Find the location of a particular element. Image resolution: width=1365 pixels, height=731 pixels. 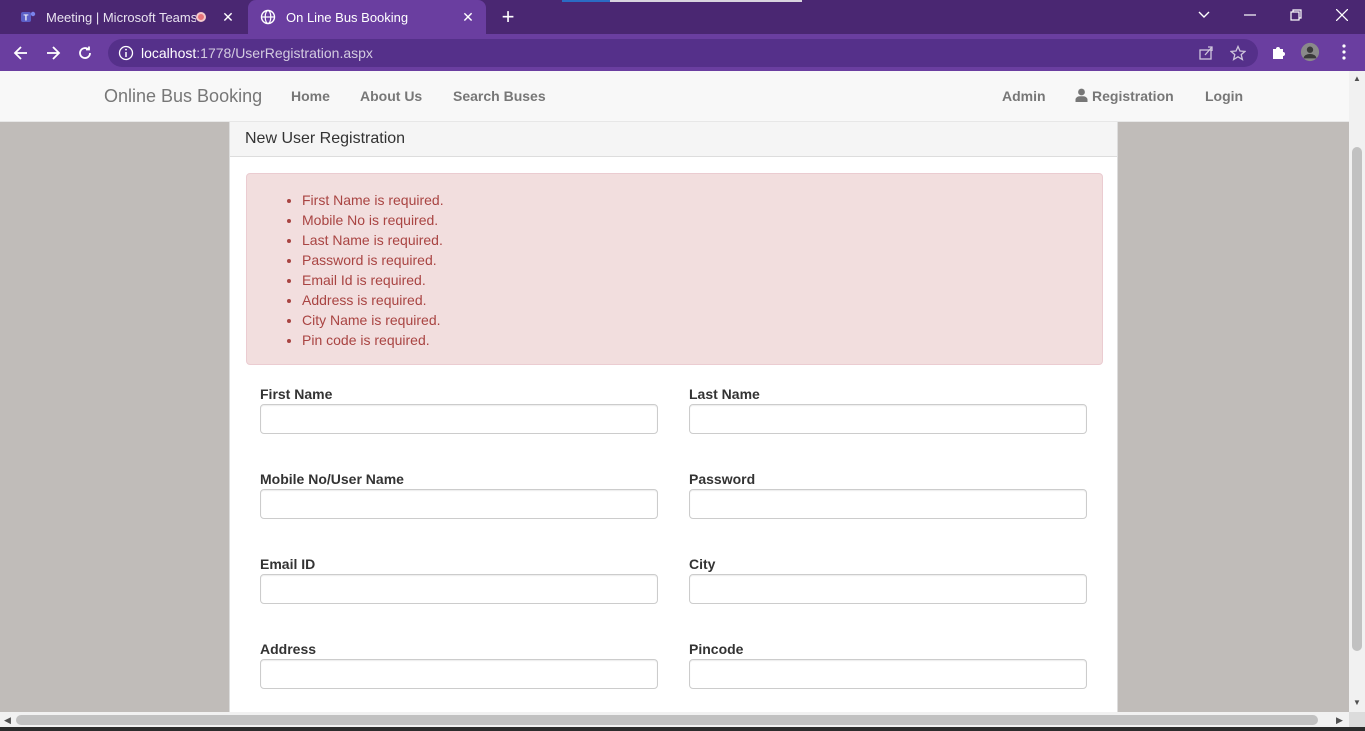

scroll-up-arrow-icon: ▲ is located at coordinates (1357, 79).